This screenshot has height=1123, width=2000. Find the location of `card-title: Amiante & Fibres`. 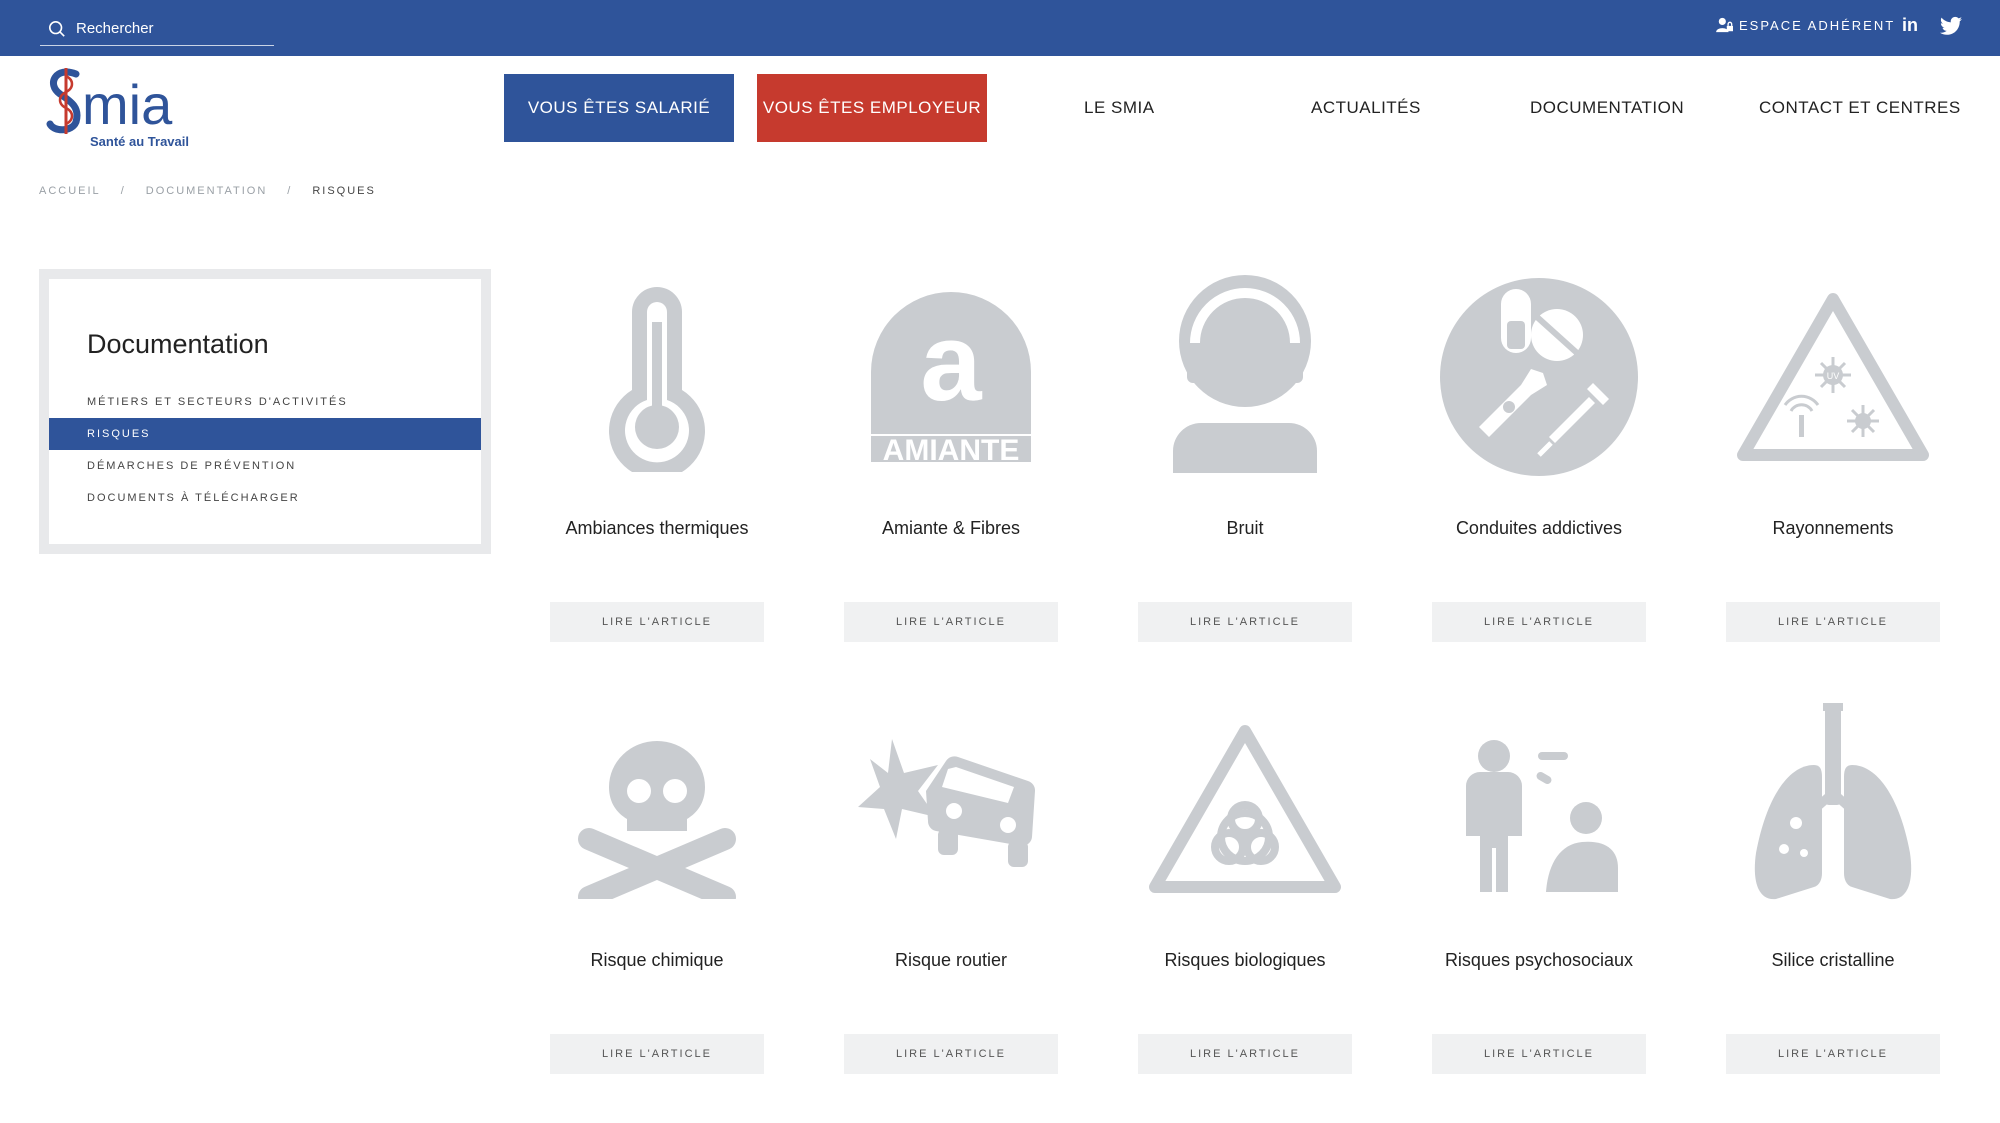

card-title: Amiante & Fibres is located at coordinates (951, 528).